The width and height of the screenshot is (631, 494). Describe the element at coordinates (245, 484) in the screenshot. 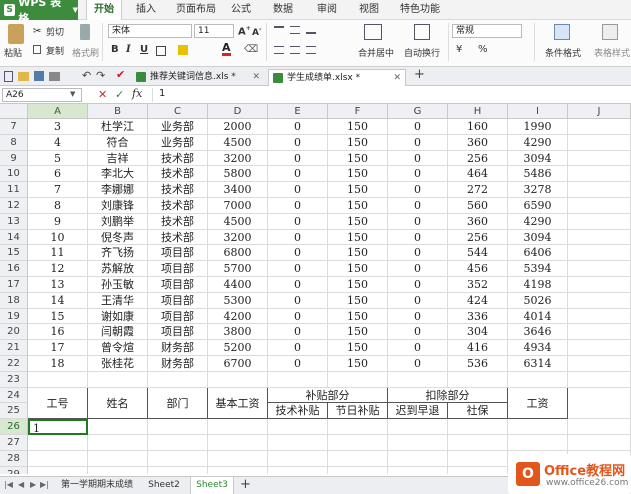

I see `add-sheet-icon: +` at that location.